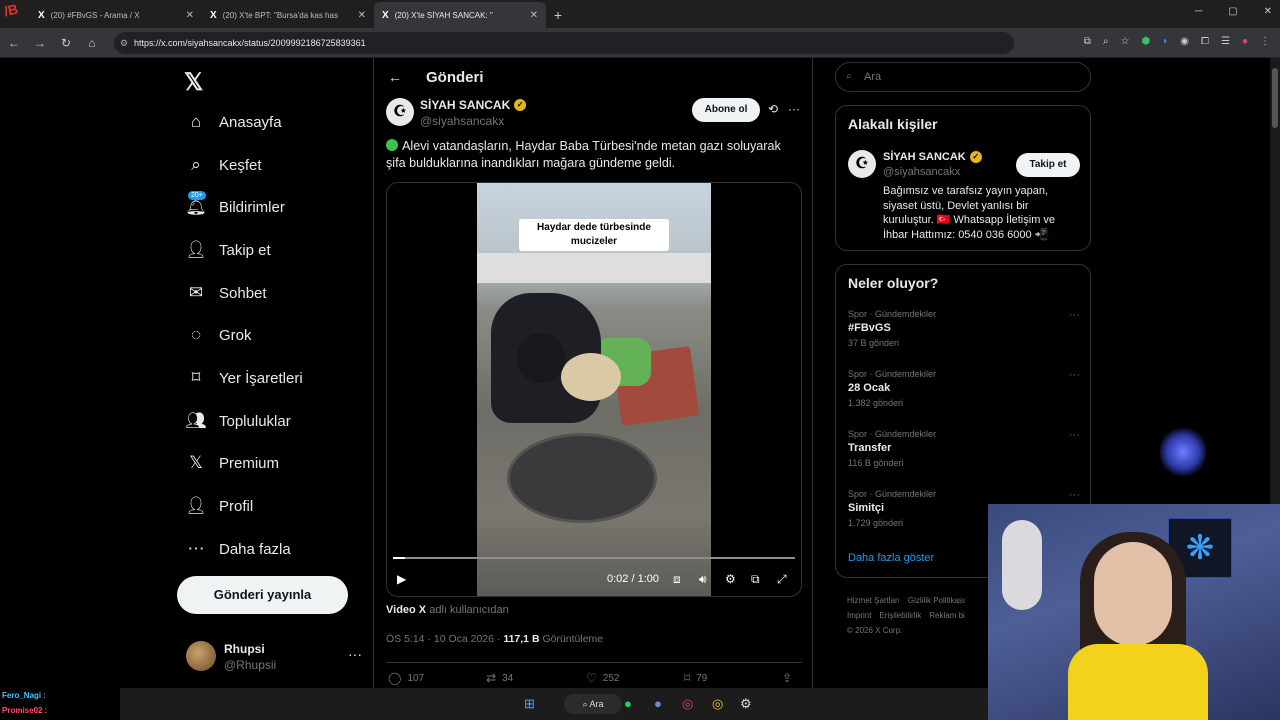  What do you see at coordinates (594, 558) in the screenshot?
I see `video-progress-bar` at bounding box center [594, 558].